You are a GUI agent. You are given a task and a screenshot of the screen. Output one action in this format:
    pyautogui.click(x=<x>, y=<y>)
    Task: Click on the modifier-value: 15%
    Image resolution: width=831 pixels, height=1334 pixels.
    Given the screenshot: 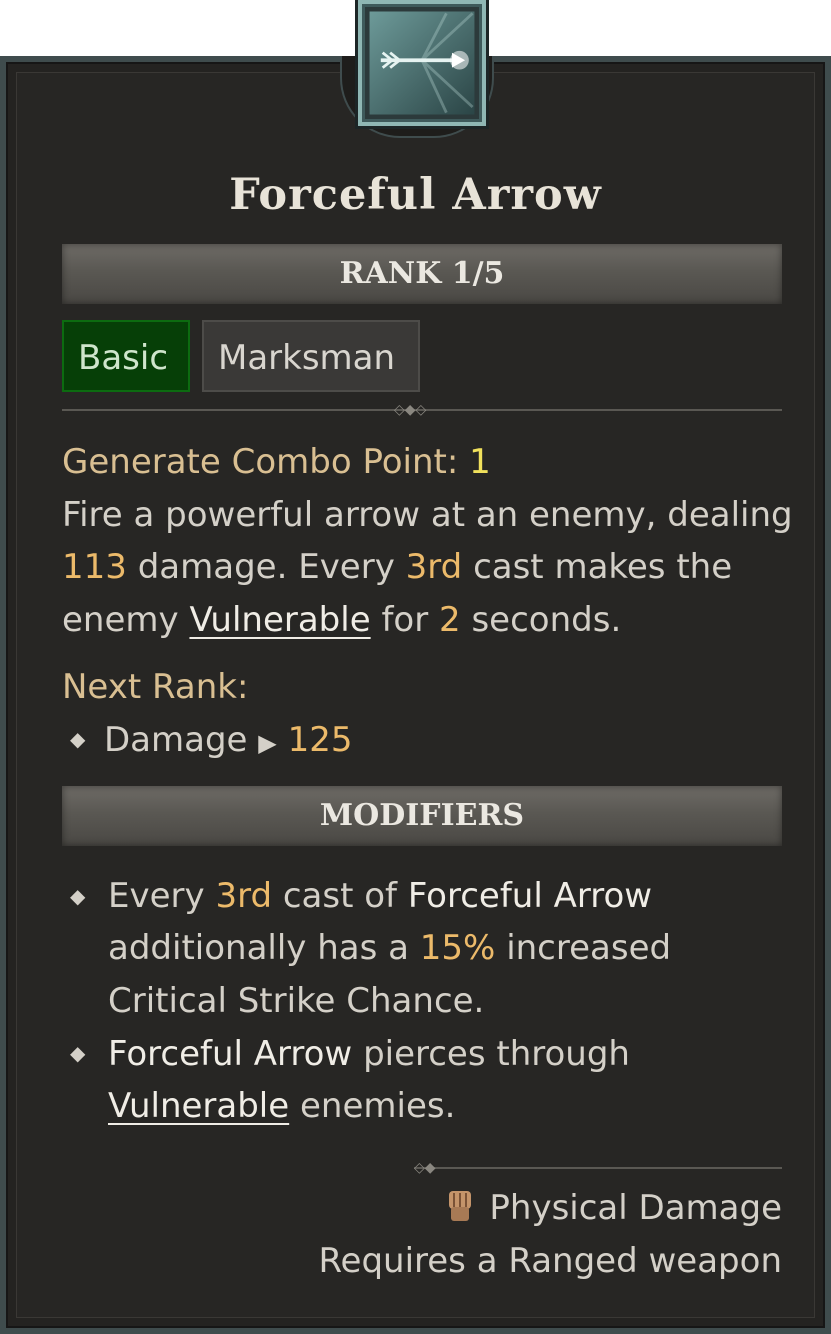 What is the action you would take?
    pyautogui.click(x=457, y=948)
    